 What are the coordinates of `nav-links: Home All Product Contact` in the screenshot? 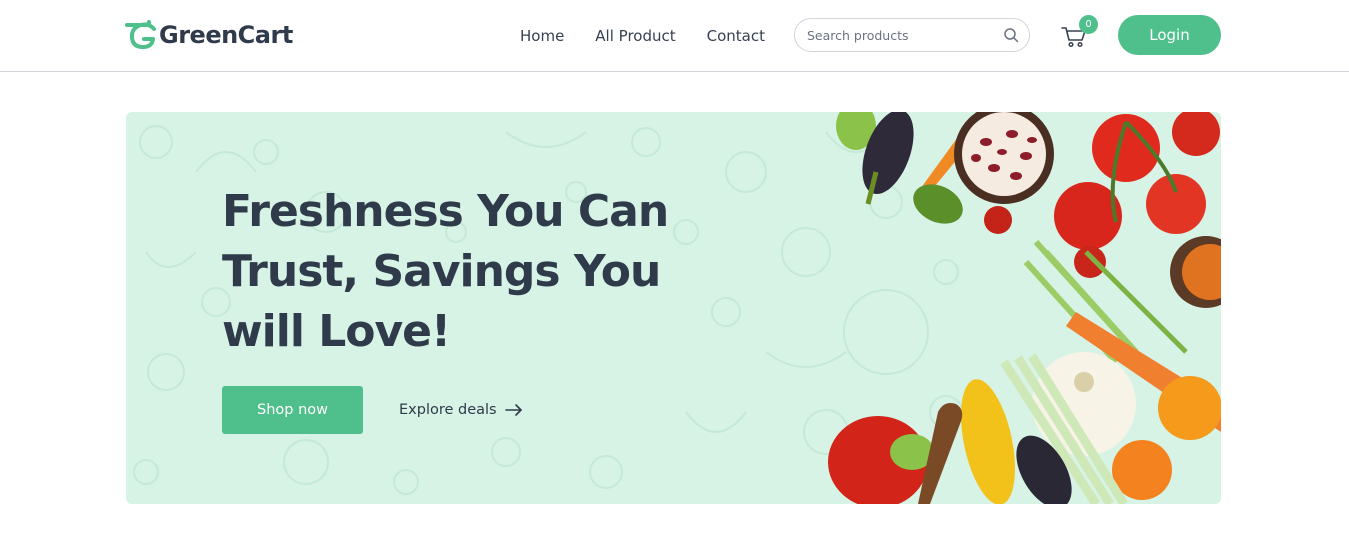 It's located at (642, 36).